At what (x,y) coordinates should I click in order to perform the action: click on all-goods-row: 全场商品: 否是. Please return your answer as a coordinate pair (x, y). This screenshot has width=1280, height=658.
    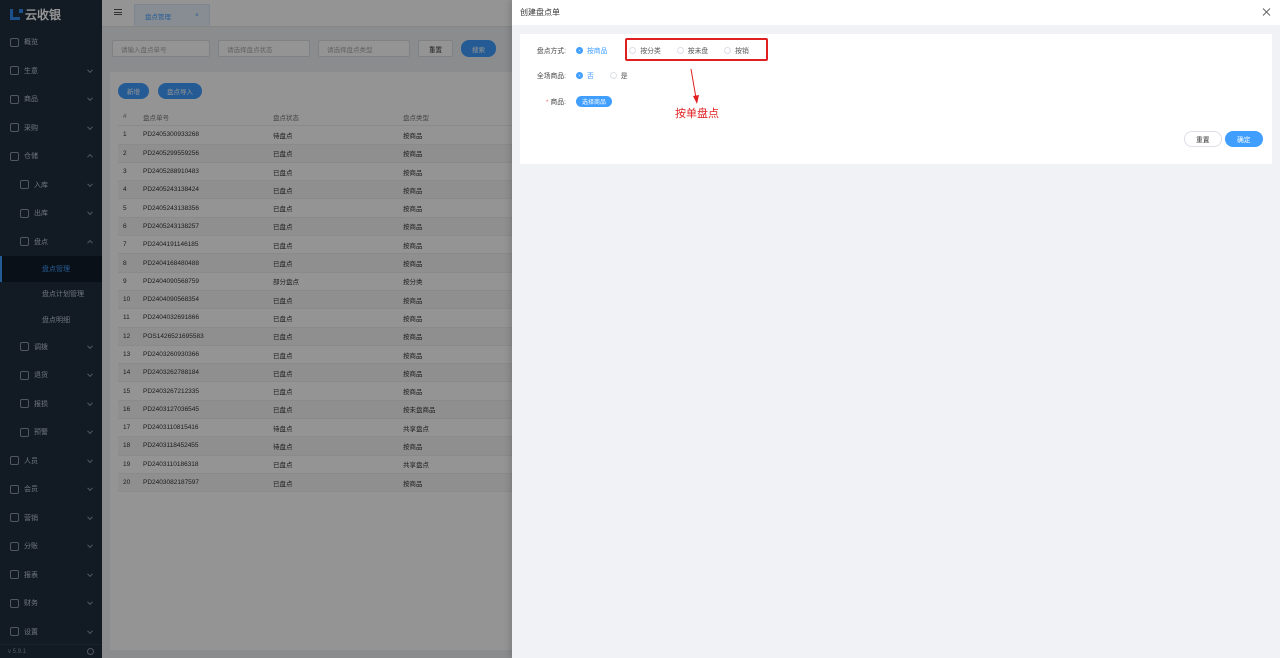
    Looking at the image, I should click on (582, 75).